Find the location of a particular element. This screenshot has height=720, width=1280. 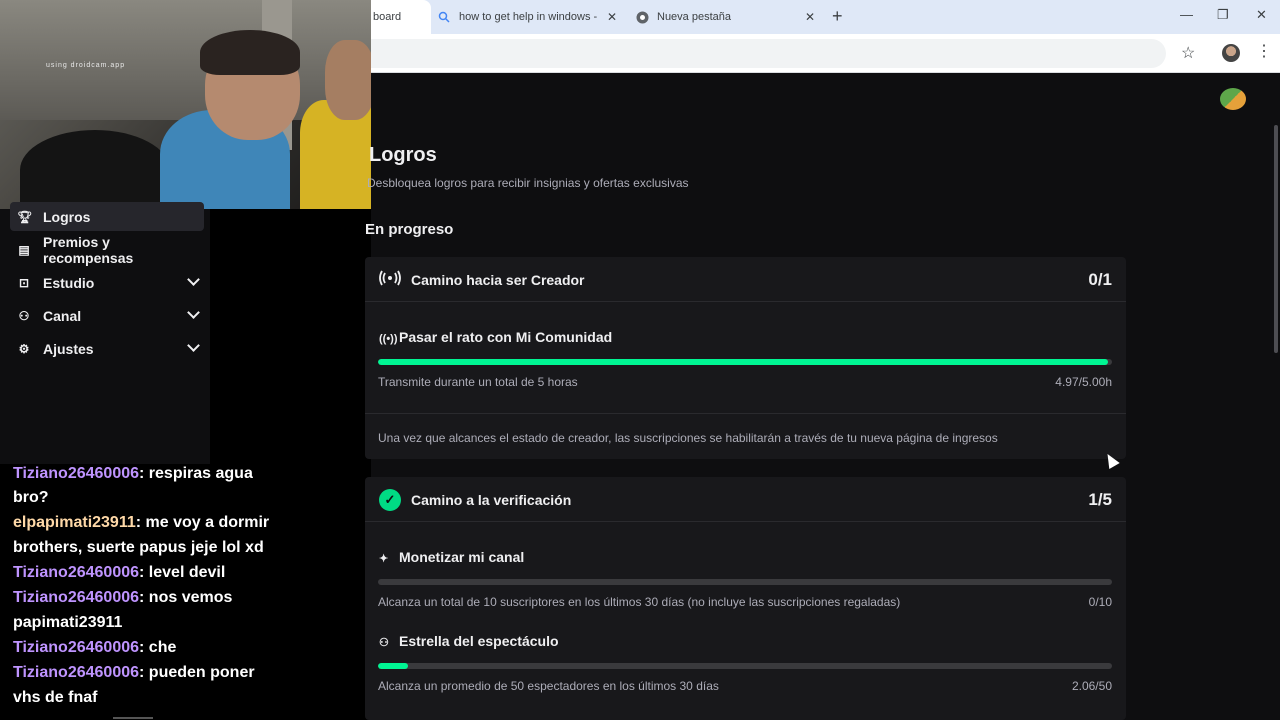

viewers-icon: ⚇ is located at coordinates (384, 643).